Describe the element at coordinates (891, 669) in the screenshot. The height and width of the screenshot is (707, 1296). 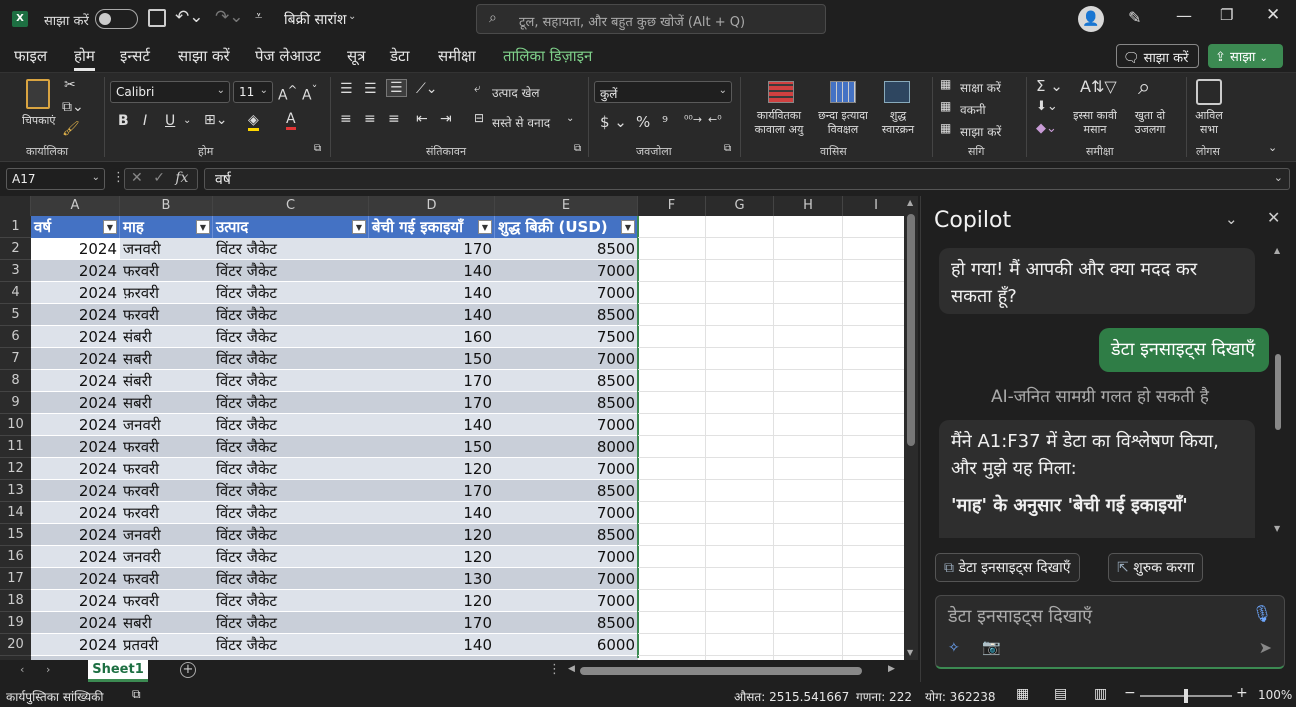
I see `hscroll-right-icon: ▶` at that location.